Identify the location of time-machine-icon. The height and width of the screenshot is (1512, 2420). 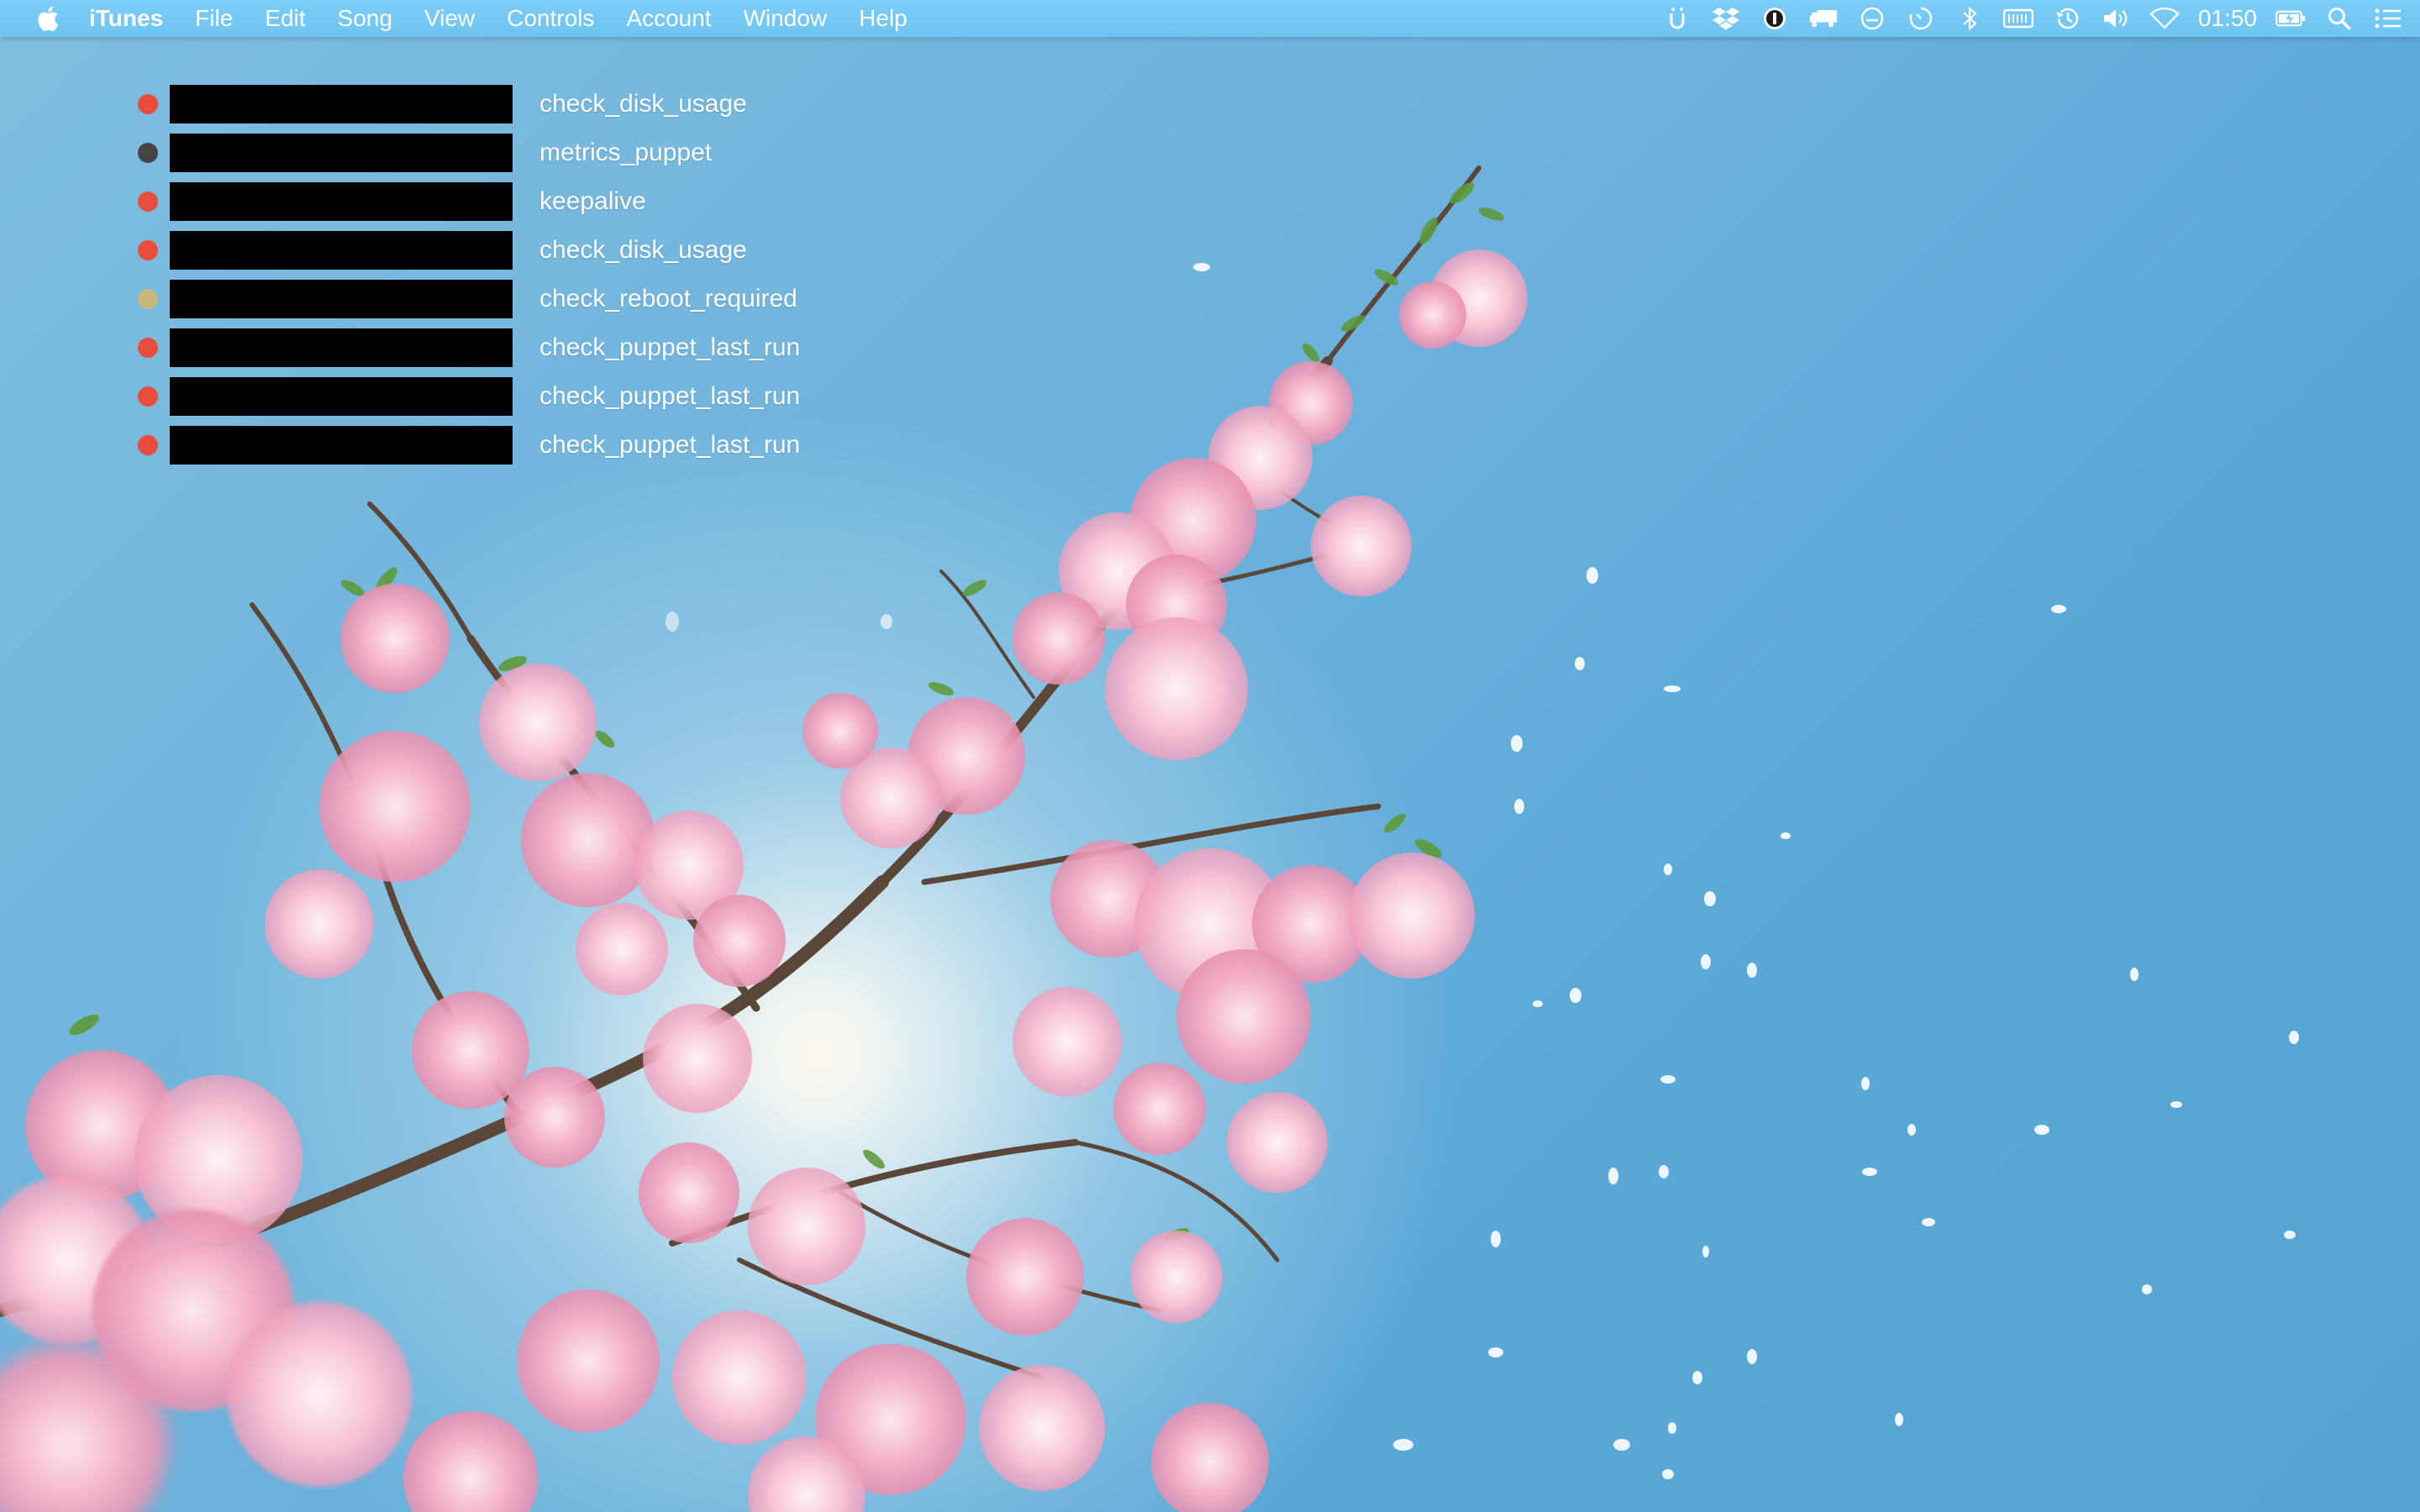
(2067, 18).